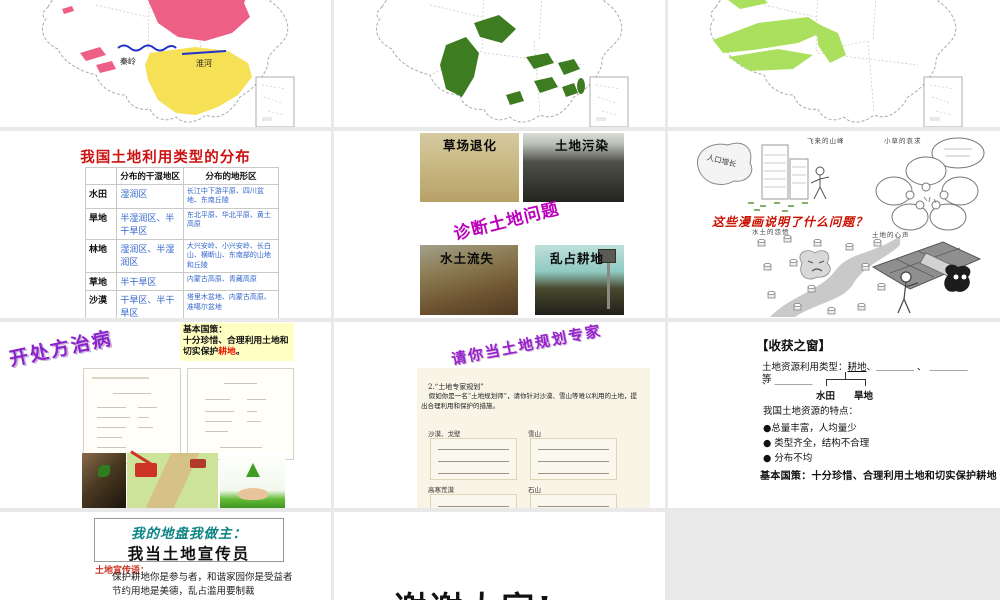 This screenshot has height=600, width=1000. I want to click on tractor, so click(198, 463).